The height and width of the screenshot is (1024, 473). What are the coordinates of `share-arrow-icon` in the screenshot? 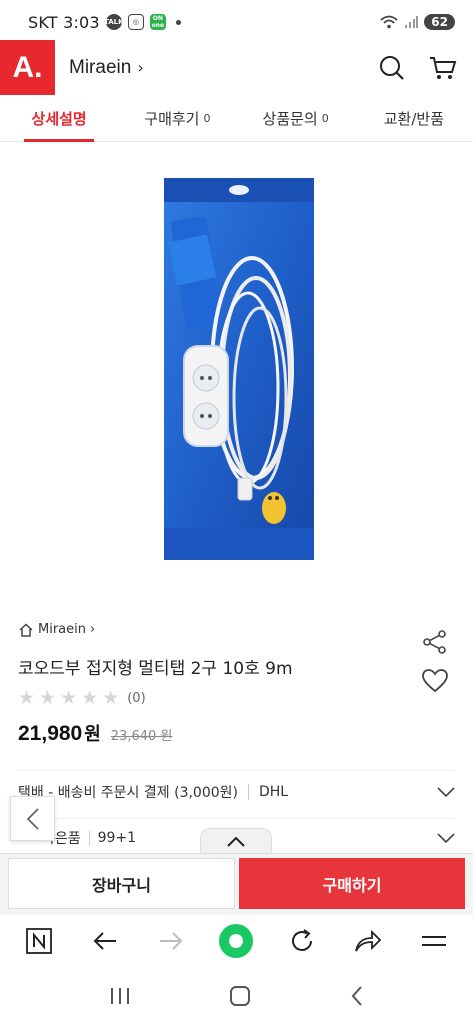 It's located at (368, 940).